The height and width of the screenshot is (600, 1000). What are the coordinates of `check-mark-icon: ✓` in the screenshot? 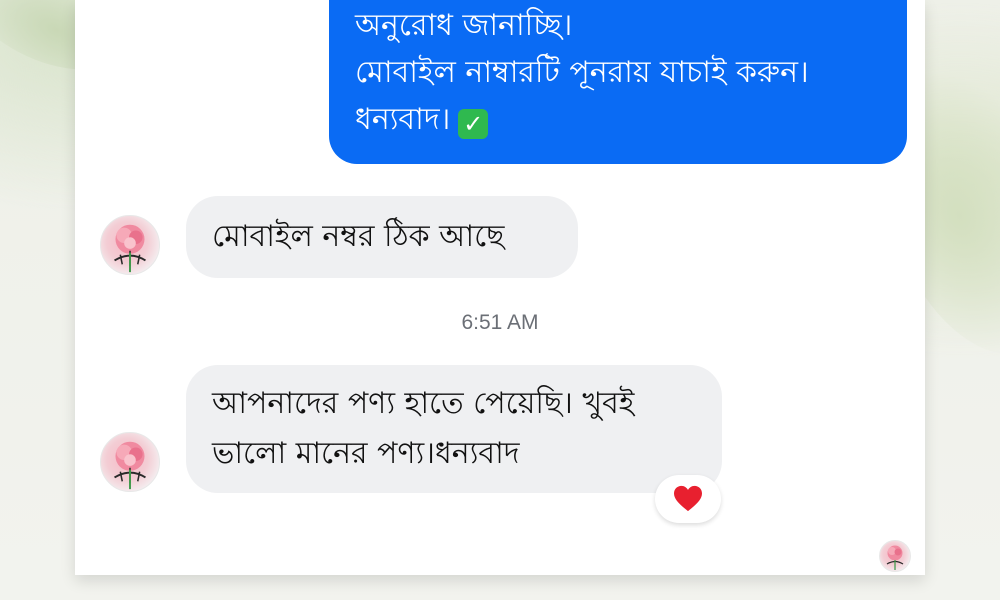 It's located at (473, 124).